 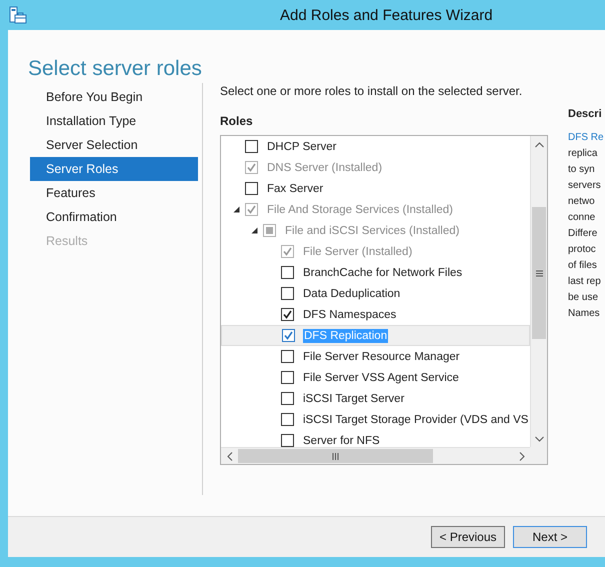 I want to click on role-label: DHCP Server, so click(x=302, y=147).